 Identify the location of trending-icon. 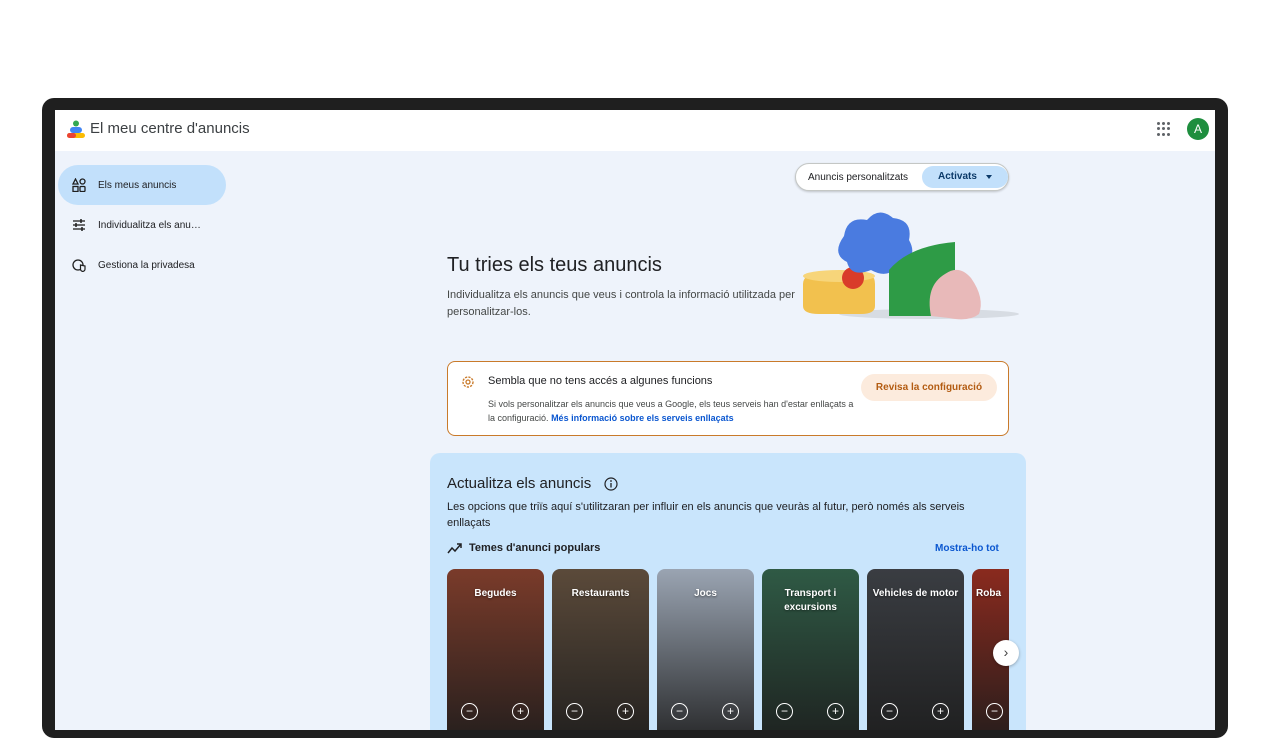
(454, 548).